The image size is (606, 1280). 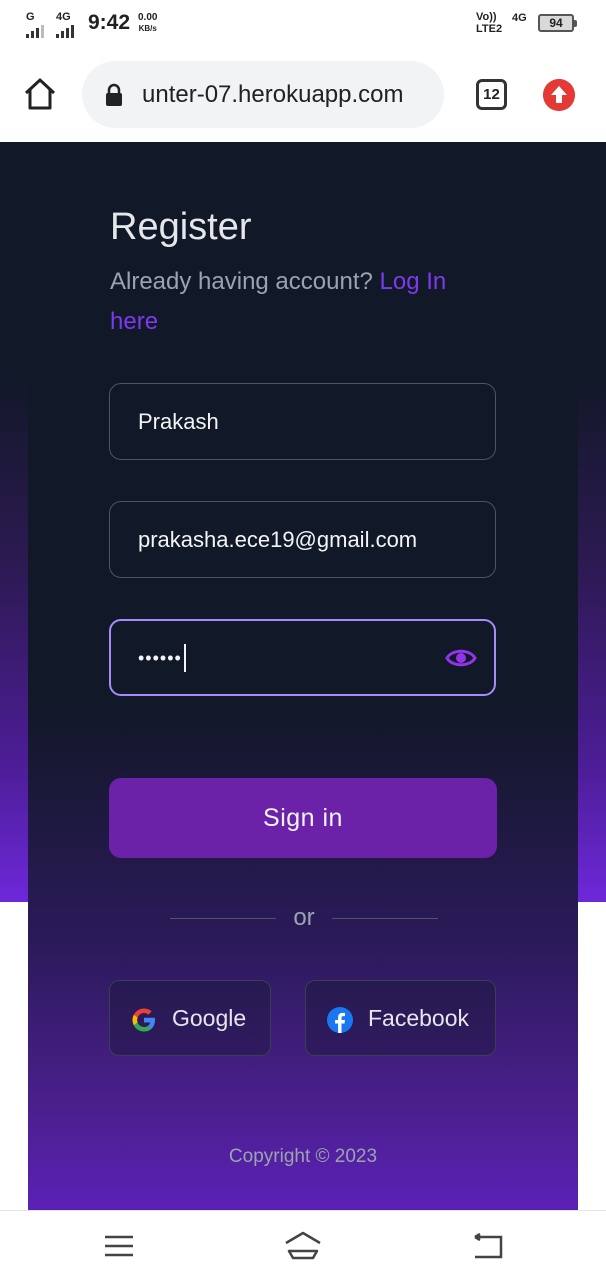 I want to click on back-icon, so click(x=487, y=1246).